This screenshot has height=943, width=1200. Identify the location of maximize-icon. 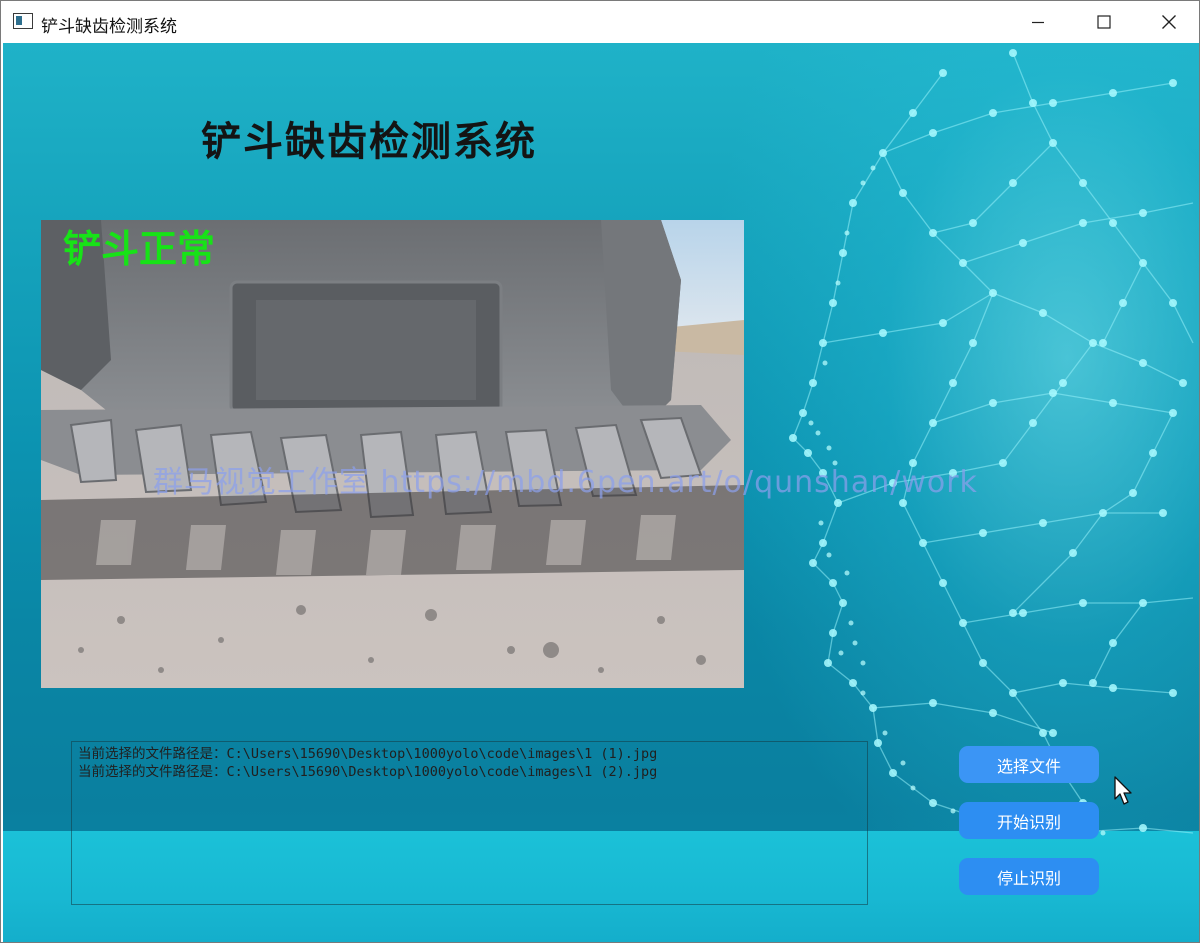
(1104, 22).